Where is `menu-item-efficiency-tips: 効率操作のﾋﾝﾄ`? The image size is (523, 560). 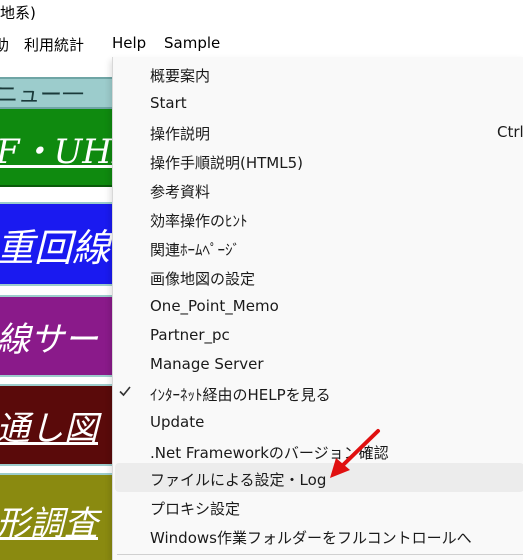 menu-item-efficiency-tips: 効率操作のﾋﾝﾄ is located at coordinates (318, 218).